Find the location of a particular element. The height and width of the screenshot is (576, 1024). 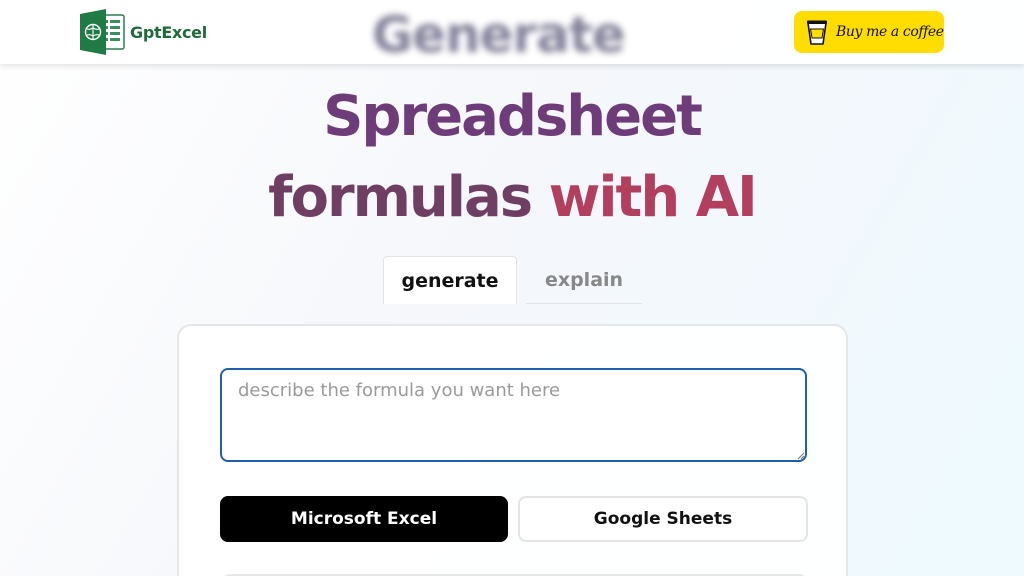

platform-selector: Microsoft Excel Google Sheets is located at coordinates (514, 519).